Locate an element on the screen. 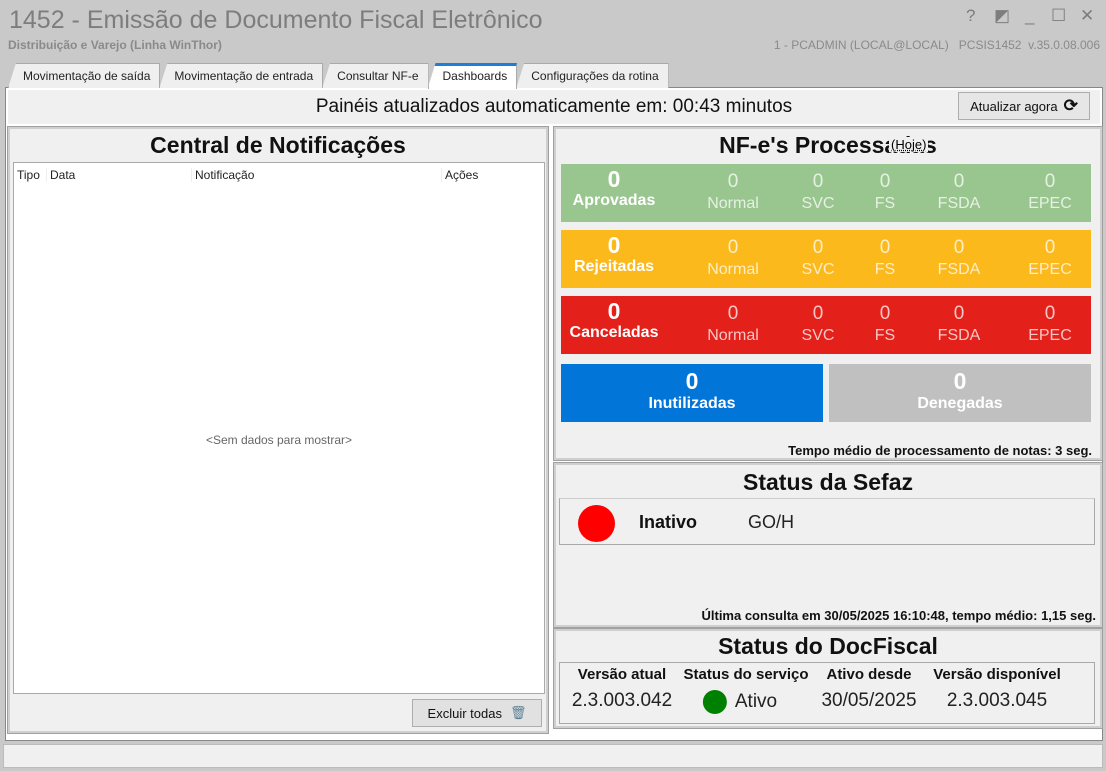 Image resolution: width=1106 pixels, height=771 pixels. count-label: Aprovadas is located at coordinates (614, 200).